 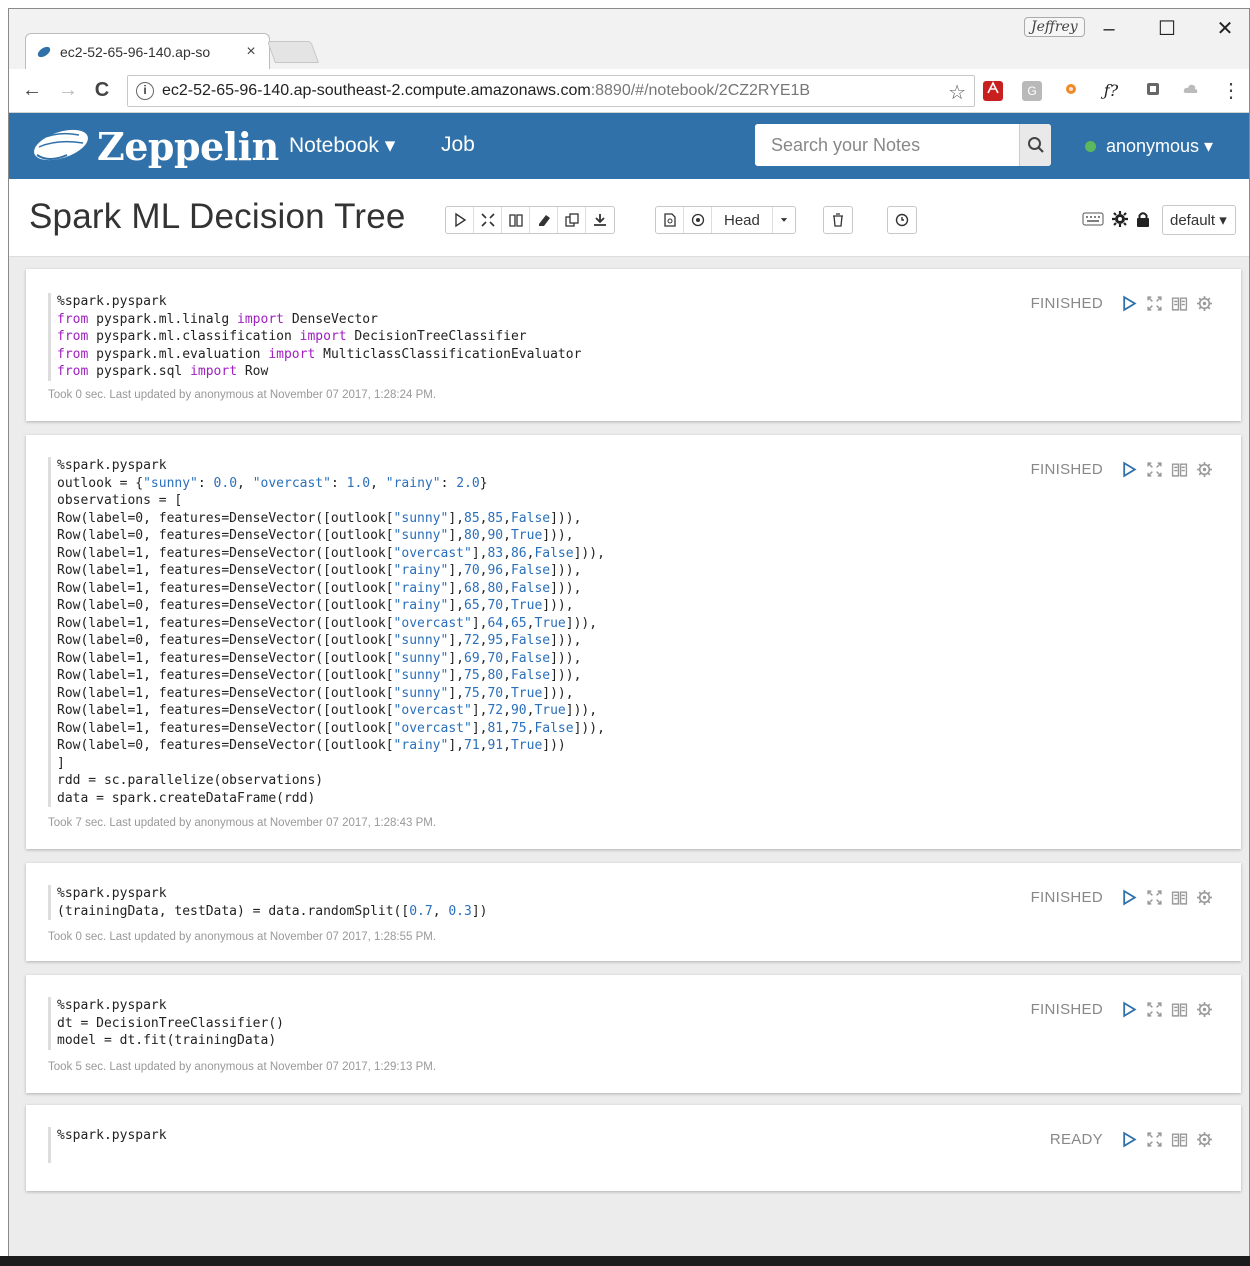 What do you see at coordinates (495, 675) in the screenshot?
I see `code-literal: 80` at bounding box center [495, 675].